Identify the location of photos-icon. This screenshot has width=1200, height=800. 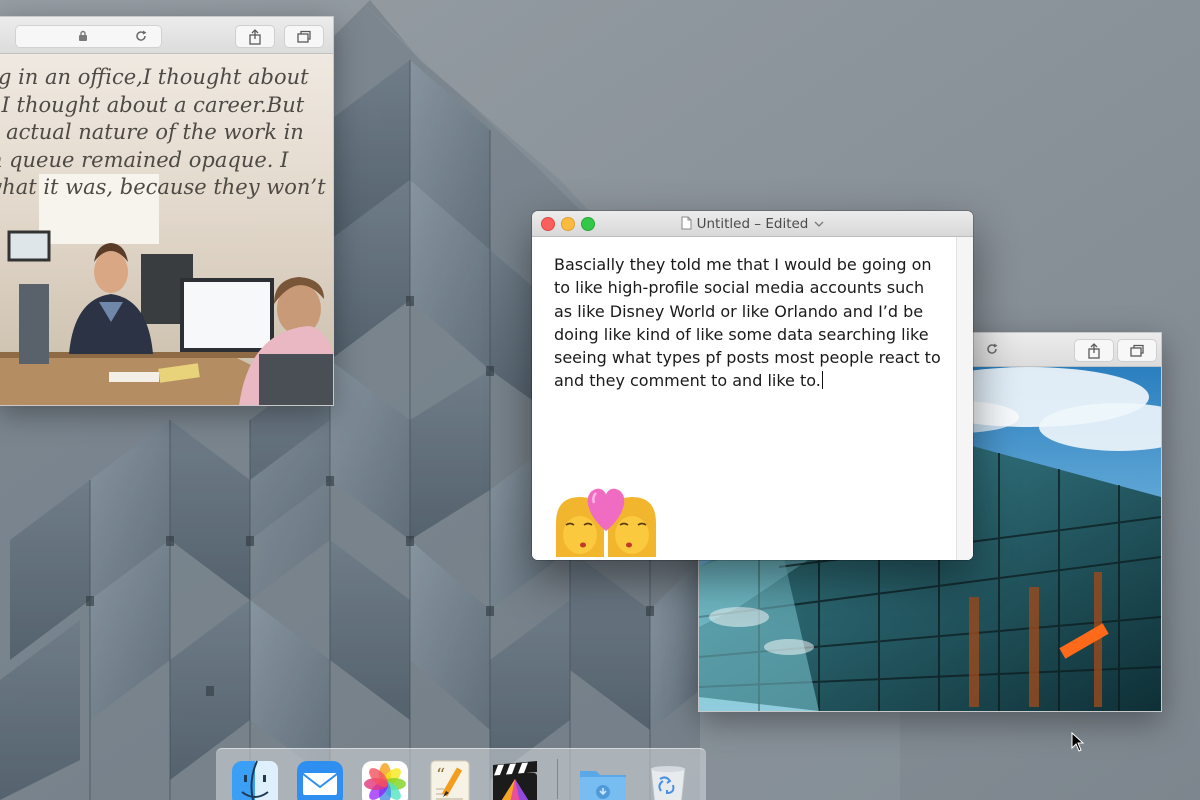
(385, 779).